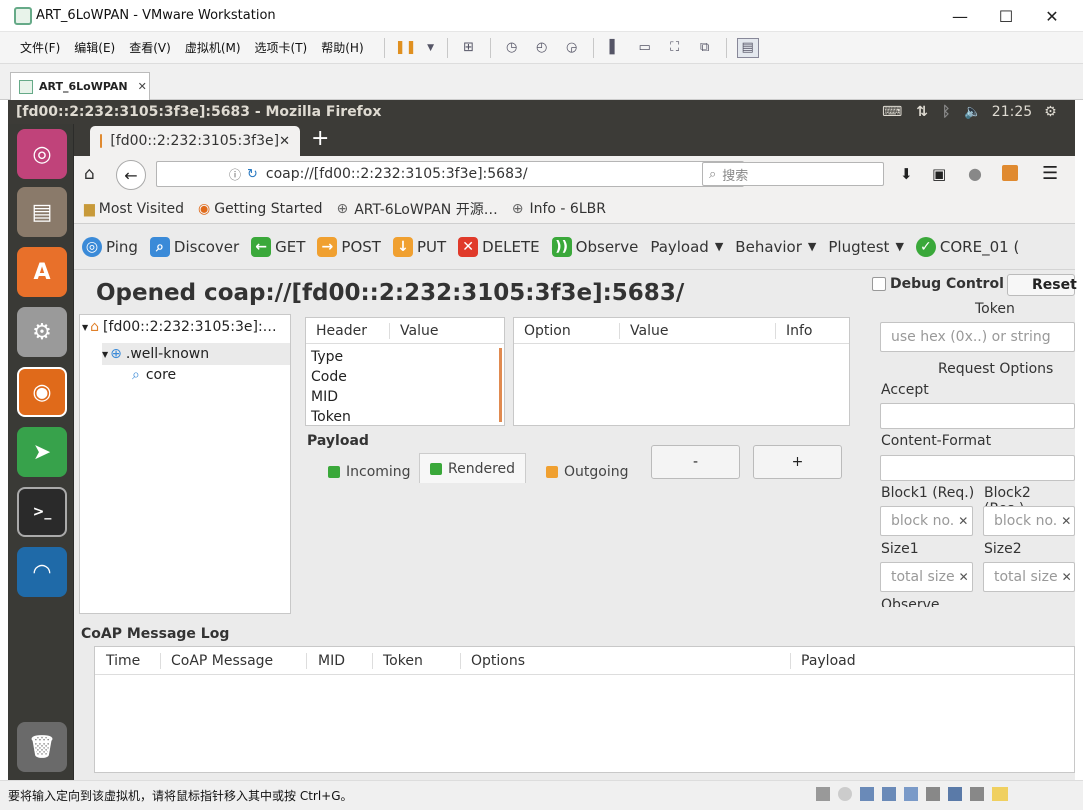  What do you see at coordinates (975, 173) in the screenshot?
I see `sync-icon: ●` at bounding box center [975, 173].